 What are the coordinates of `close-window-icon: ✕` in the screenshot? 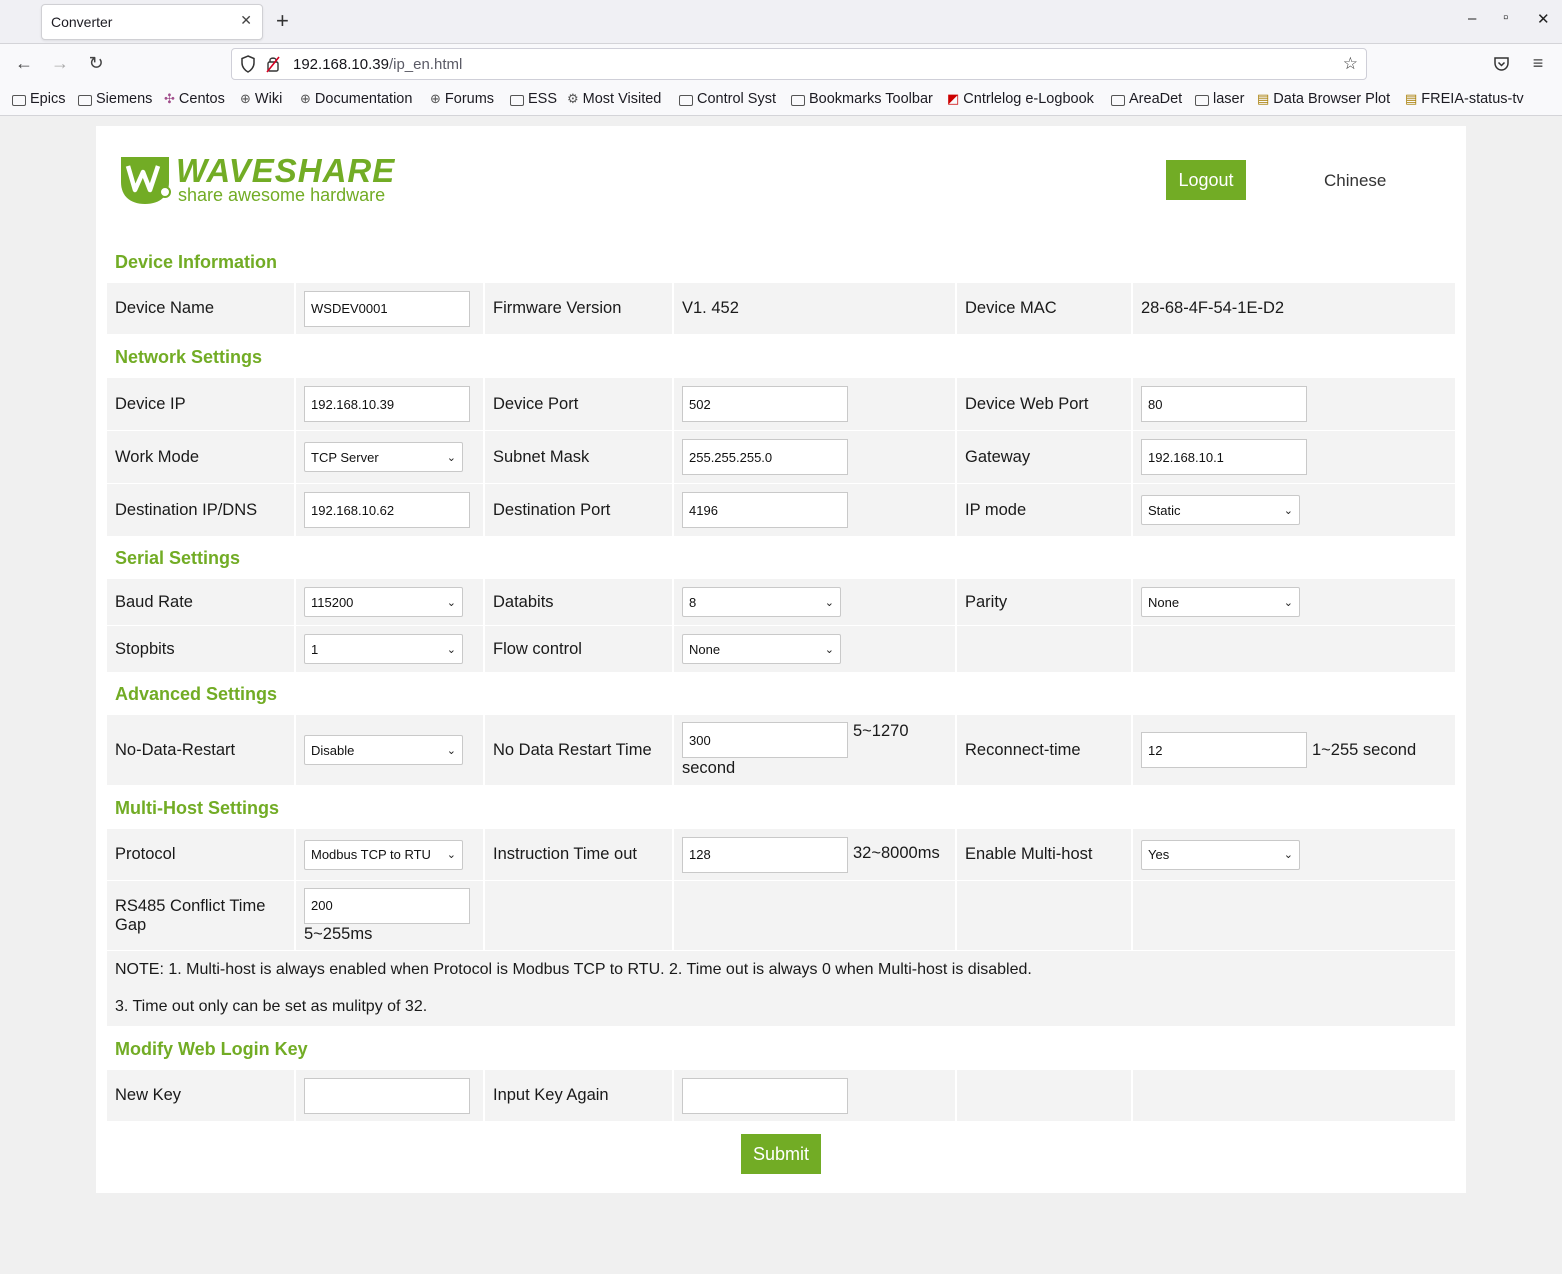 It's located at (1543, 19).